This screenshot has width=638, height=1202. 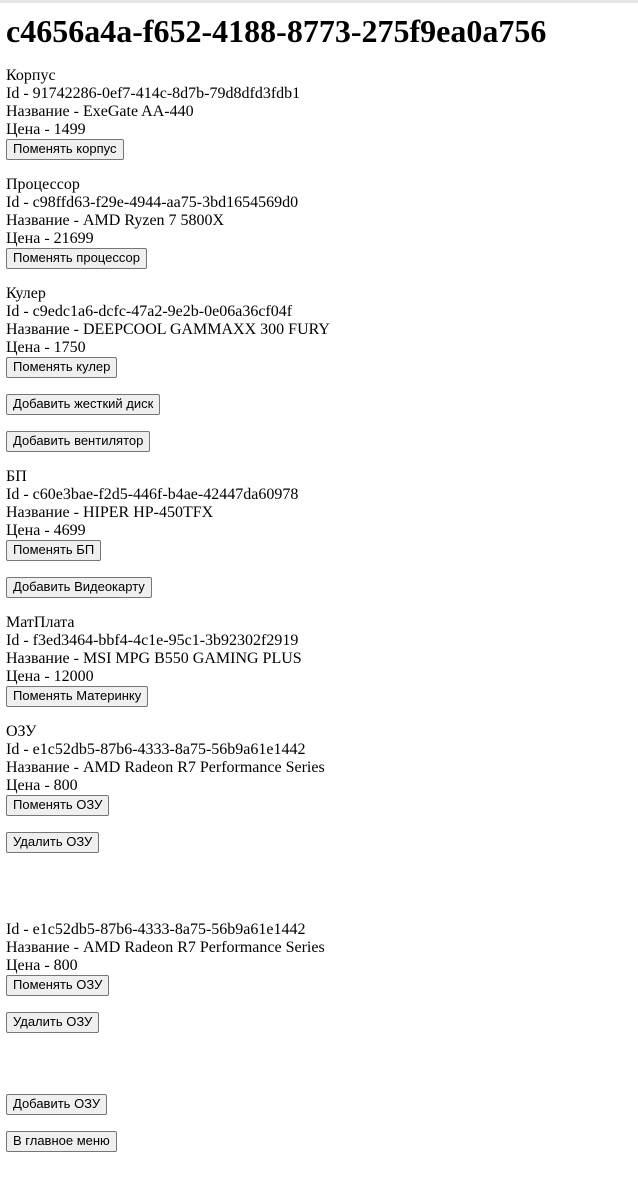 What do you see at coordinates (83, 404) in the screenshot?
I see `add-hdd-button: Добавить жесткий диск` at bounding box center [83, 404].